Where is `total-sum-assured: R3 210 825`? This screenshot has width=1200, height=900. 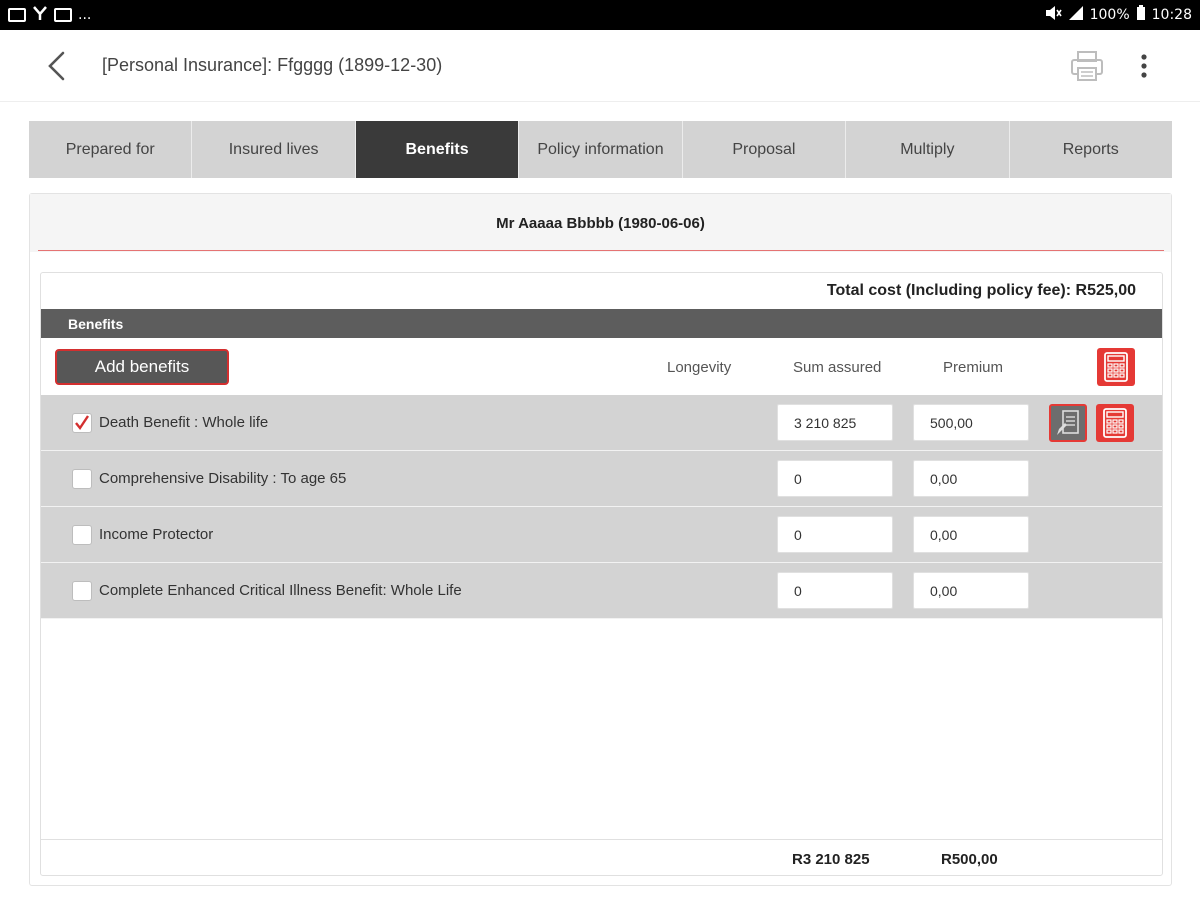
total-sum-assured: R3 210 825 is located at coordinates (831, 859).